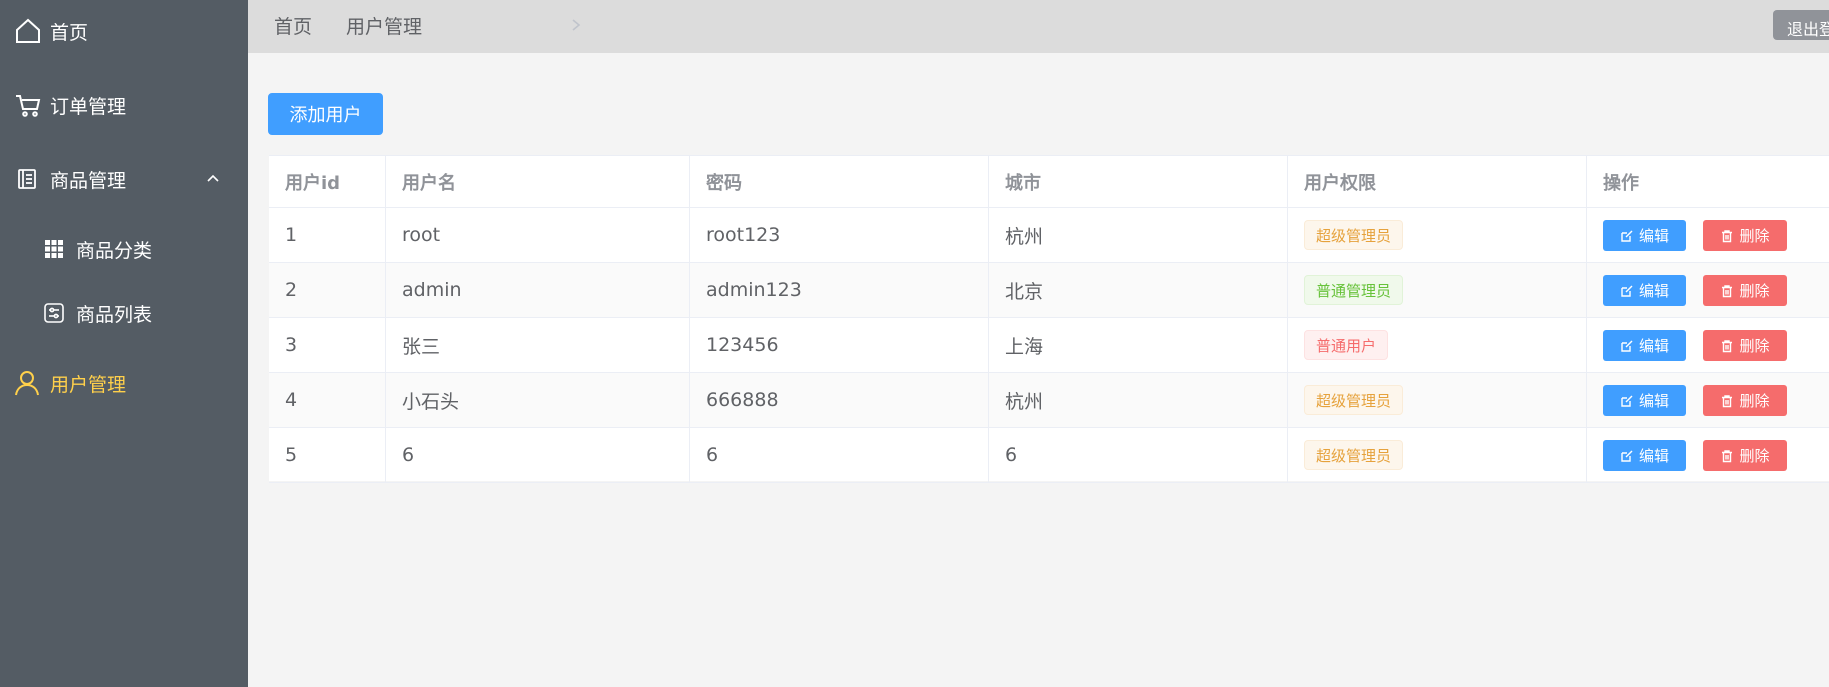 This screenshot has width=1829, height=687. Describe the element at coordinates (839, 290) in the screenshot. I see `cell-password: admin123` at that location.